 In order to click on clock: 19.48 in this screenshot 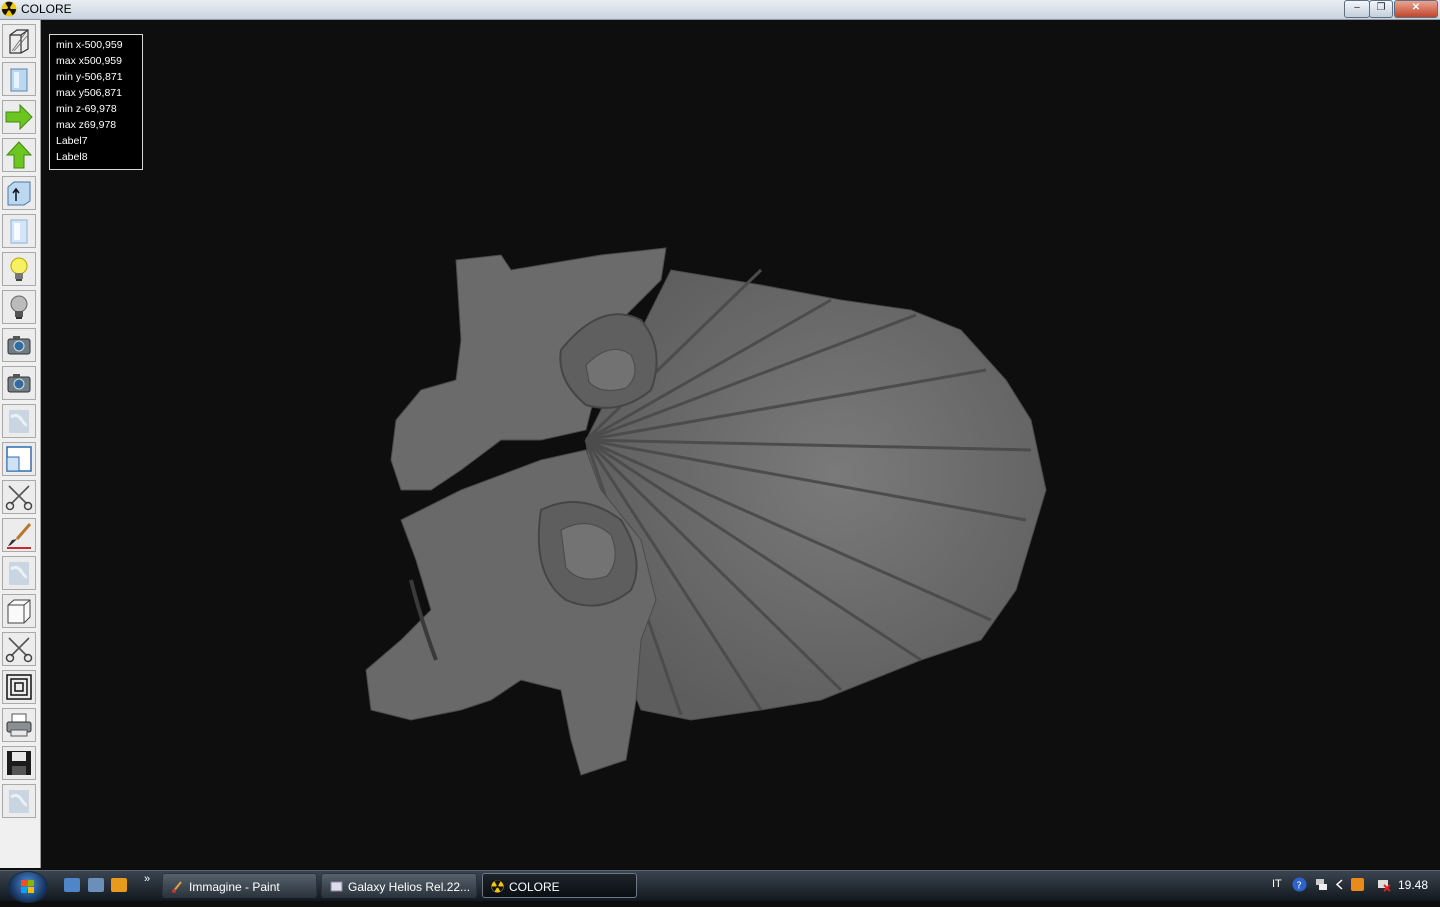, I will do `click(1413, 885)`.